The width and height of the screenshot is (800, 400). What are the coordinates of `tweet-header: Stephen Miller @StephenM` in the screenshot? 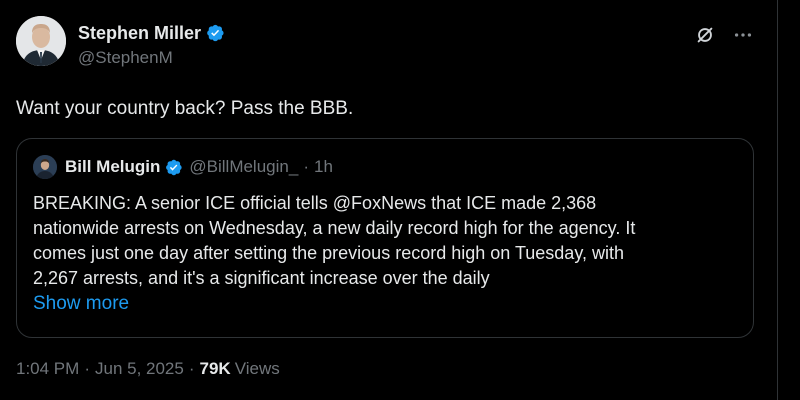 It's located at (389, 46).